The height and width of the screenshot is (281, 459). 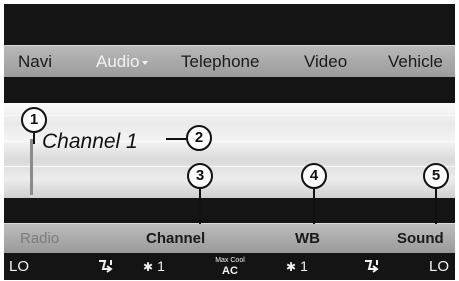 What do you see at coordinates (106, 267) in the screenshot?
I see `left-airflow-icon` at bounding box center [106, 267].